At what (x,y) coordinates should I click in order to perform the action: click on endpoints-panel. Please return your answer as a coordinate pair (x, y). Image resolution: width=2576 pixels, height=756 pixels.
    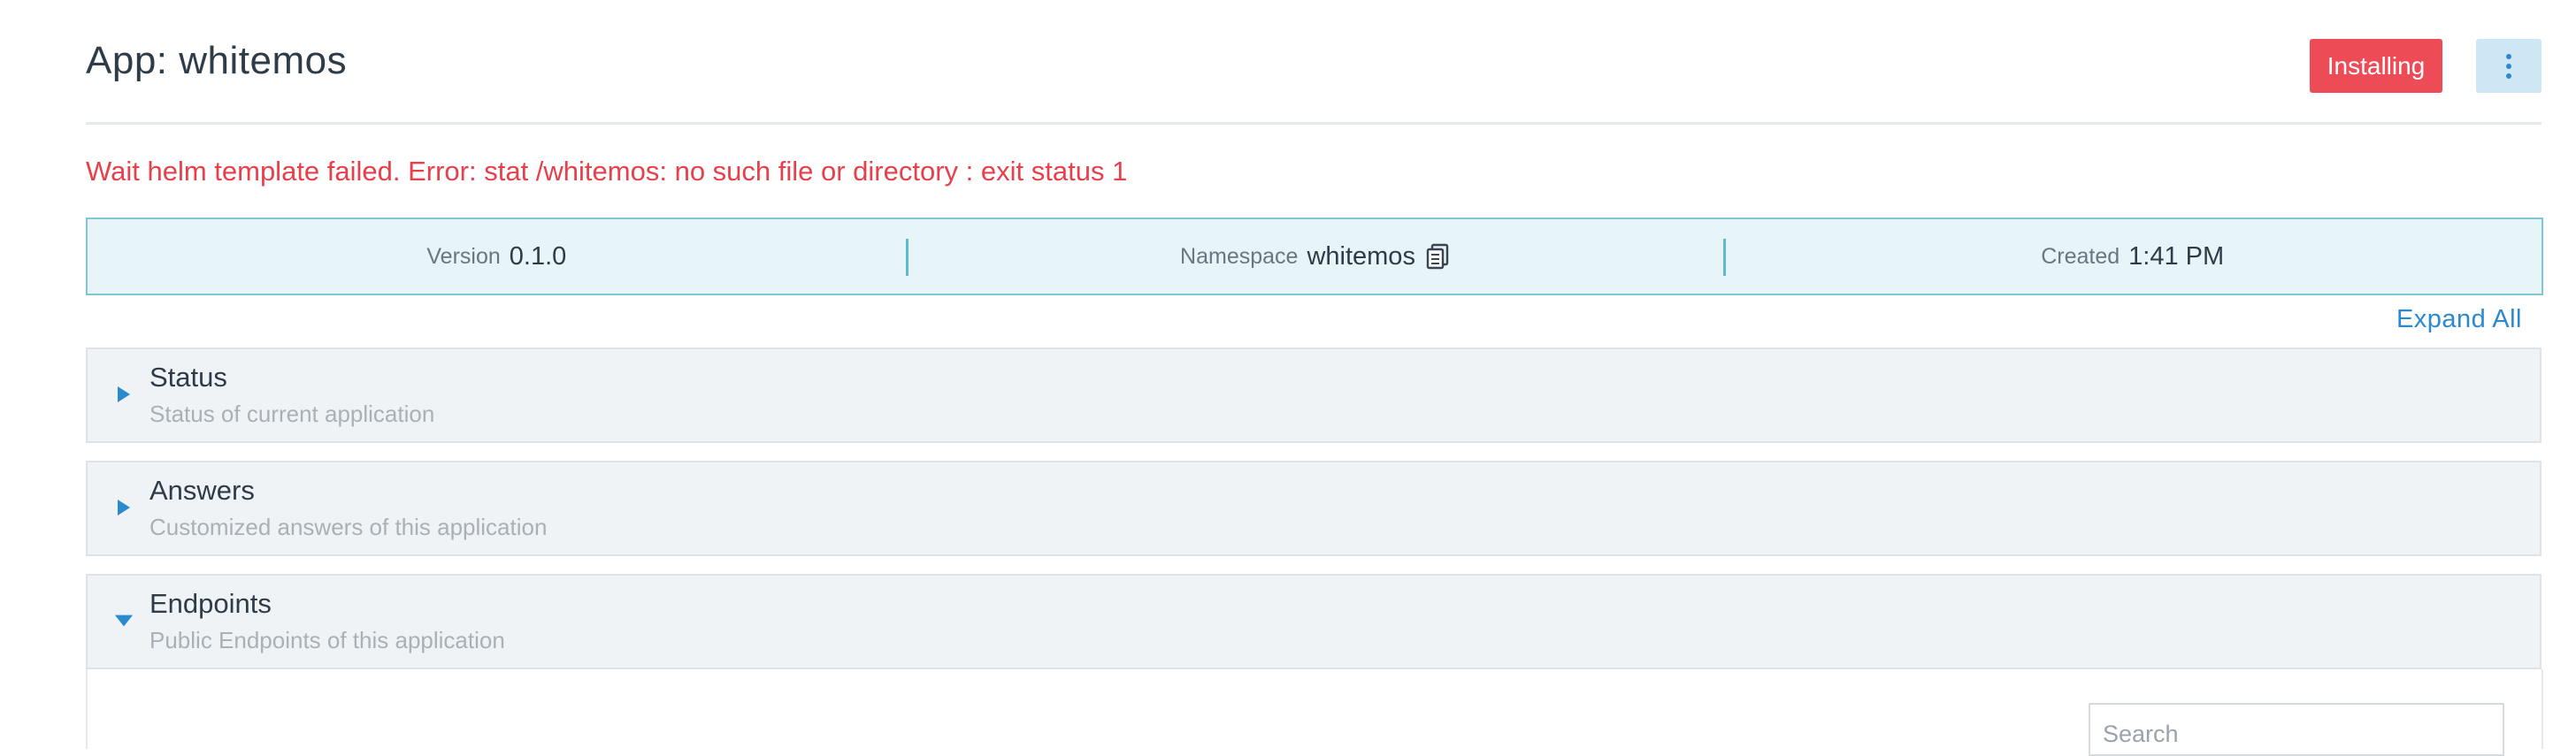
    Looking at the image, I should click on (1314, 712).